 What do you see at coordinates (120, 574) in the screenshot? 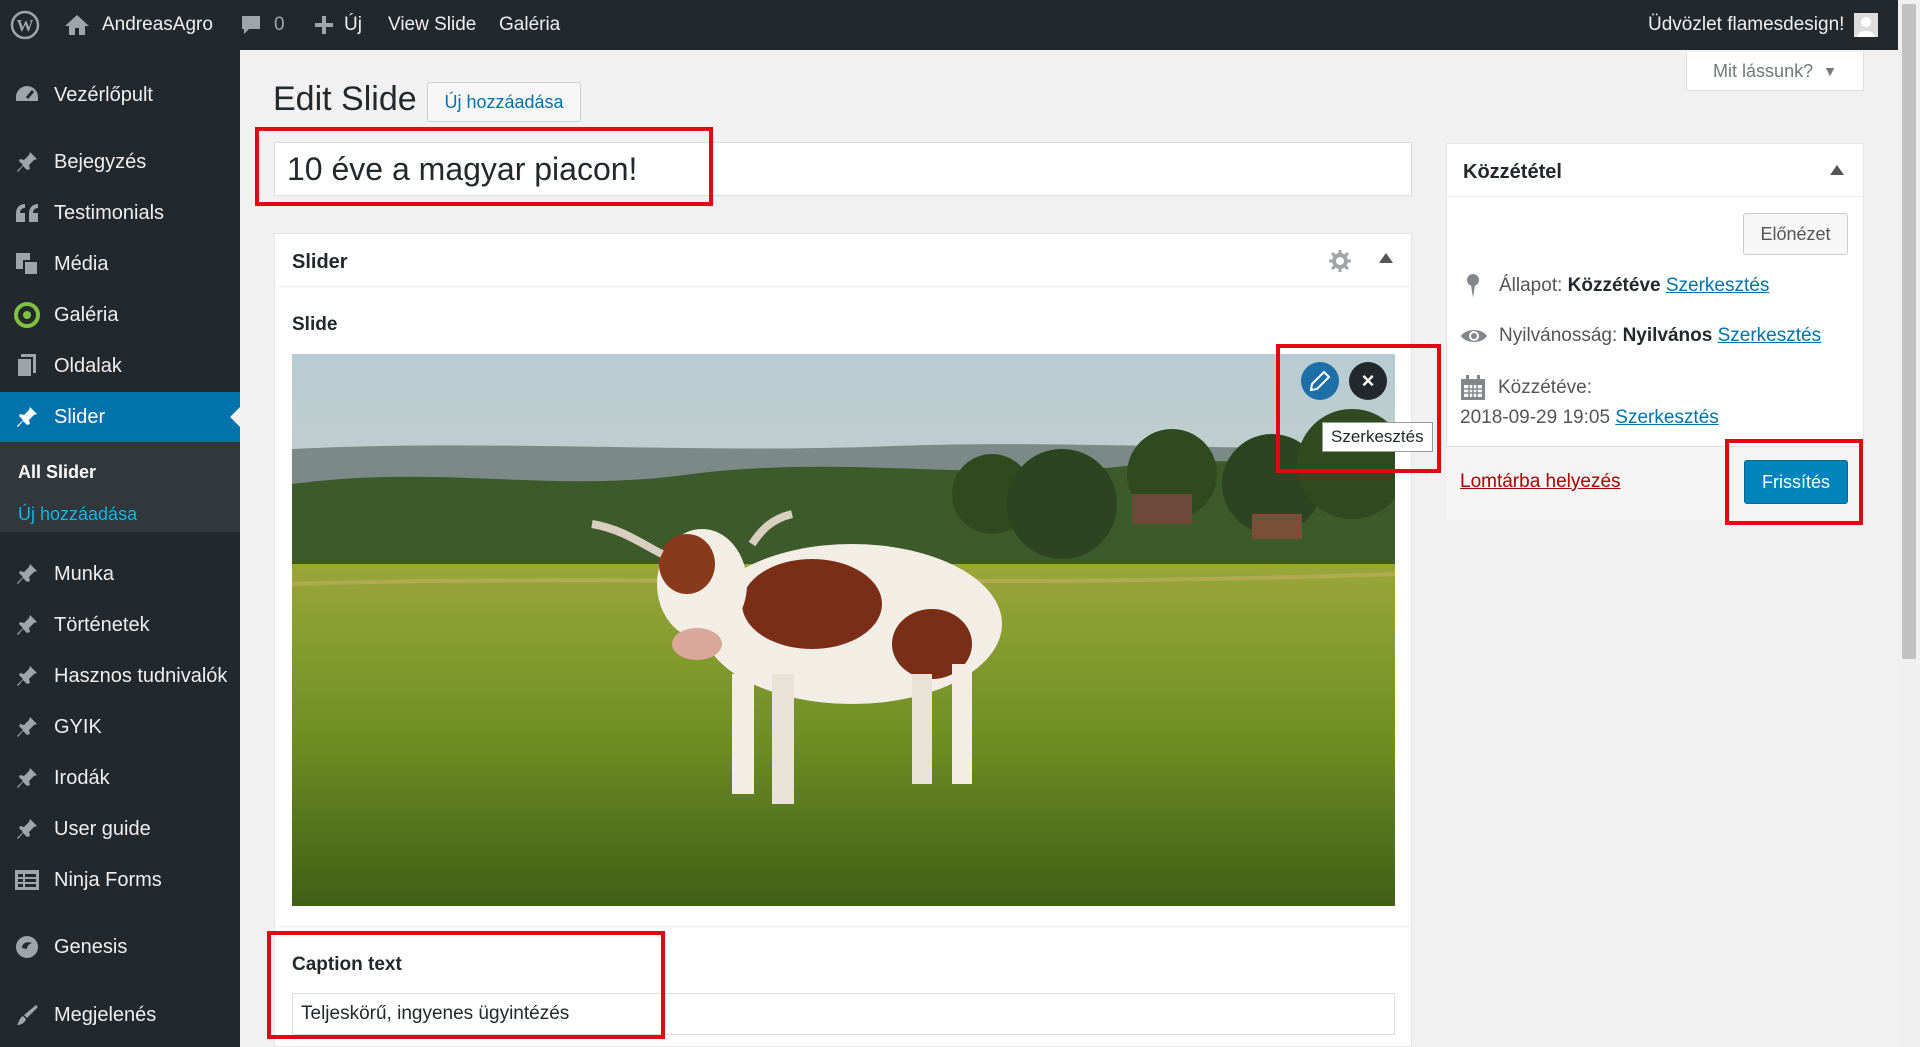
I see `menu-item-work: Munka` at bounding box center [120, 574].